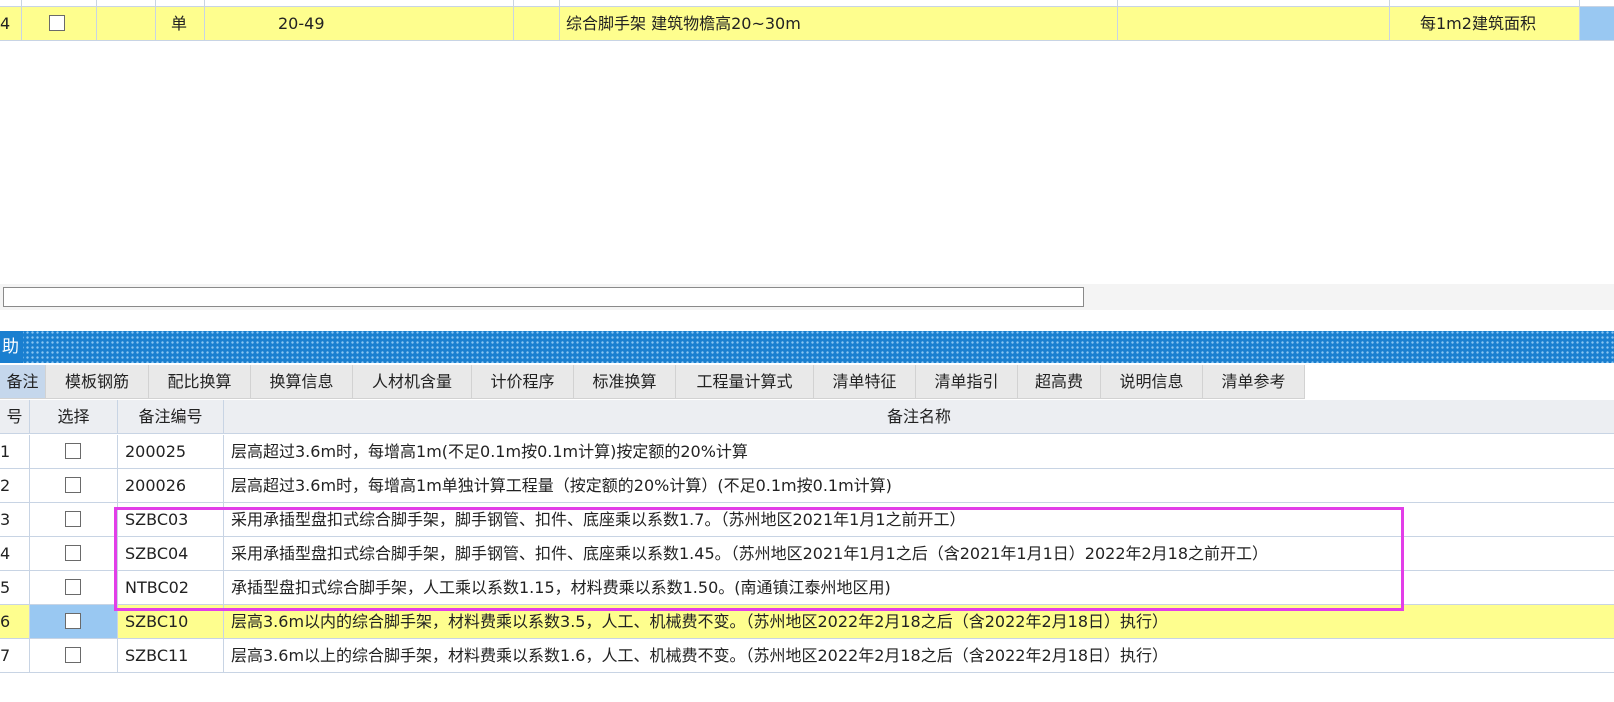 This screenshot has width=1614, height=702. Describe the element at coordinates (759, 559) in the screenshot. I see `annotation-highlight-box` at that location.